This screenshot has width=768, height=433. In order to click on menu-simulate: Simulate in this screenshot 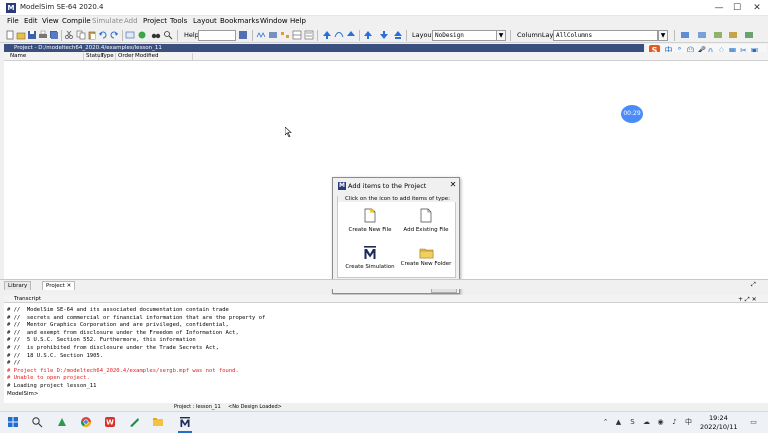, I will do `click(107, 21)`.